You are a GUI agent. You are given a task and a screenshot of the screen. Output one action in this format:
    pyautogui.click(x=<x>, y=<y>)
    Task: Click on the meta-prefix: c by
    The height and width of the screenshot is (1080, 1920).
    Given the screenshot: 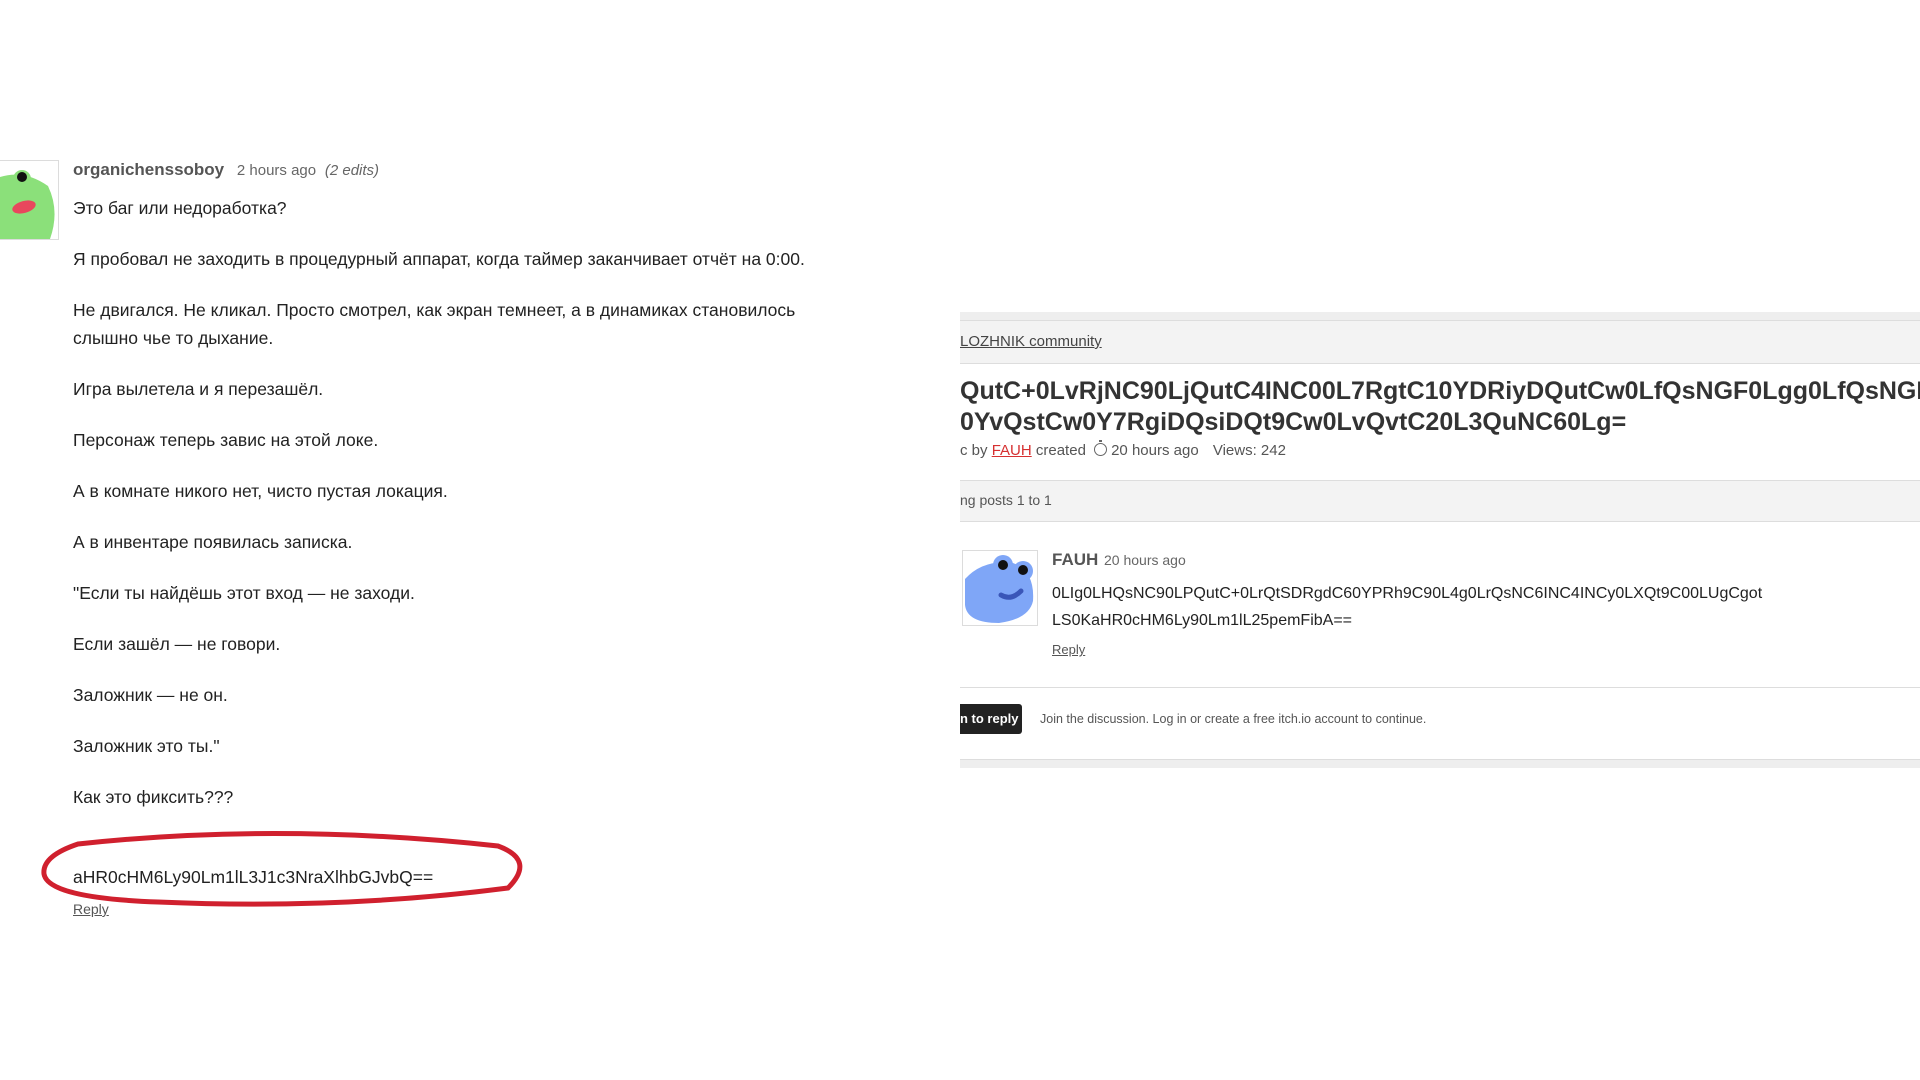 What is the action you would take?
    pyautogui.click(x=974, y=450)
    